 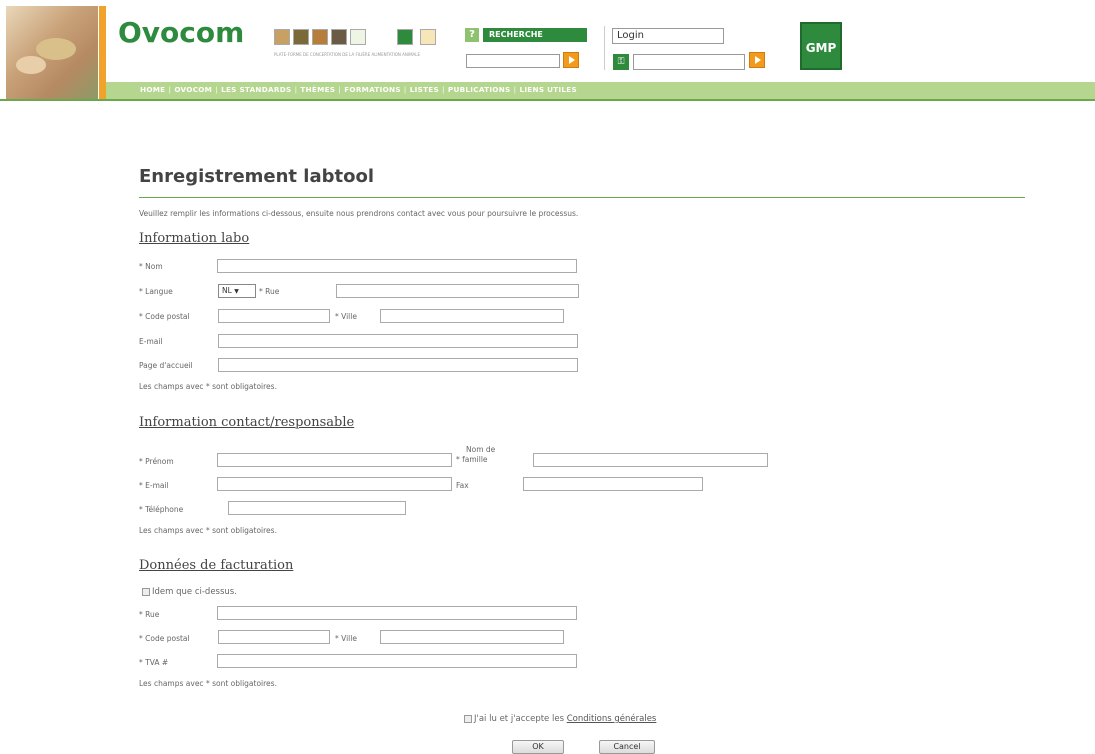 What do you see at coordinates (397, 661) in the screenshot?
I see `tva-input` at bounding box center [397, 661].